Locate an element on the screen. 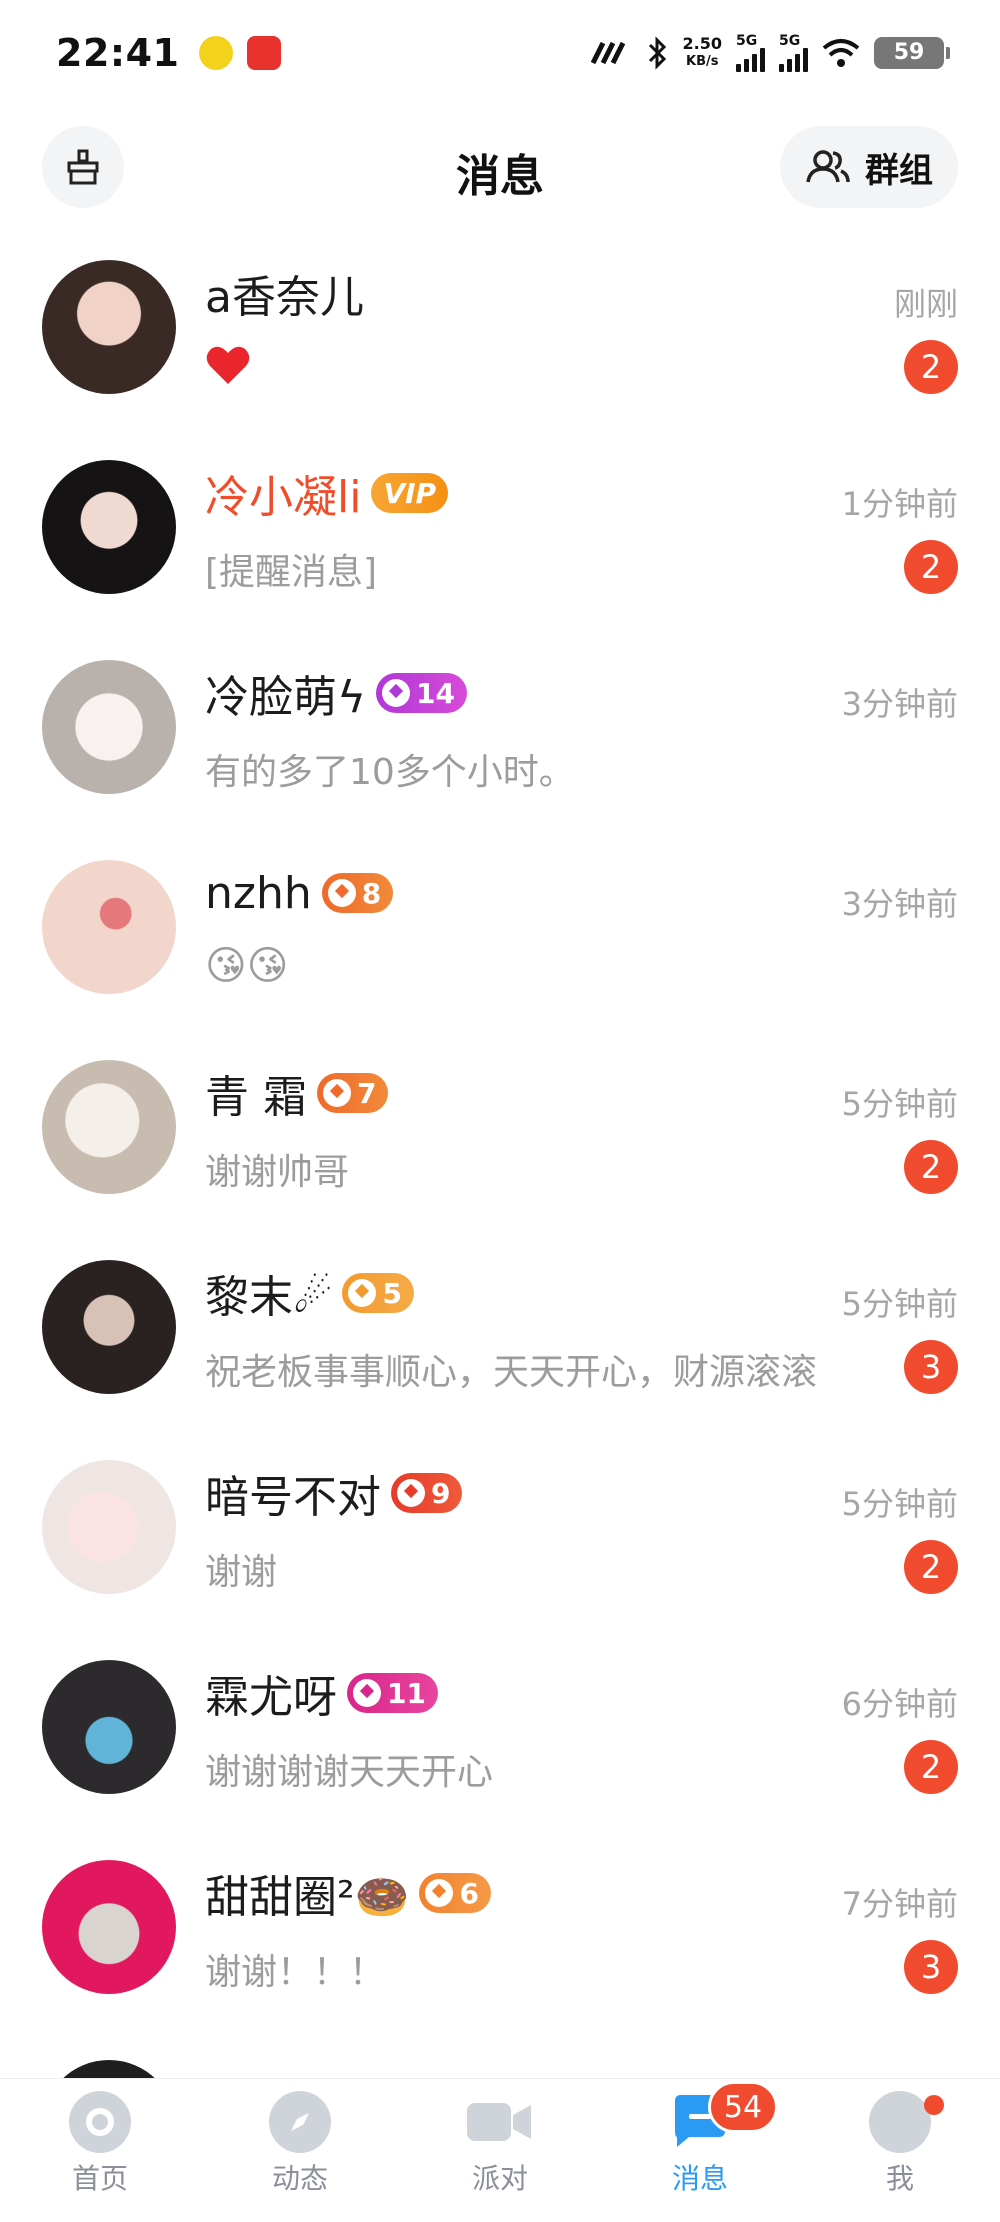  level-badge: 6 is located at coordinates (455, 1893).